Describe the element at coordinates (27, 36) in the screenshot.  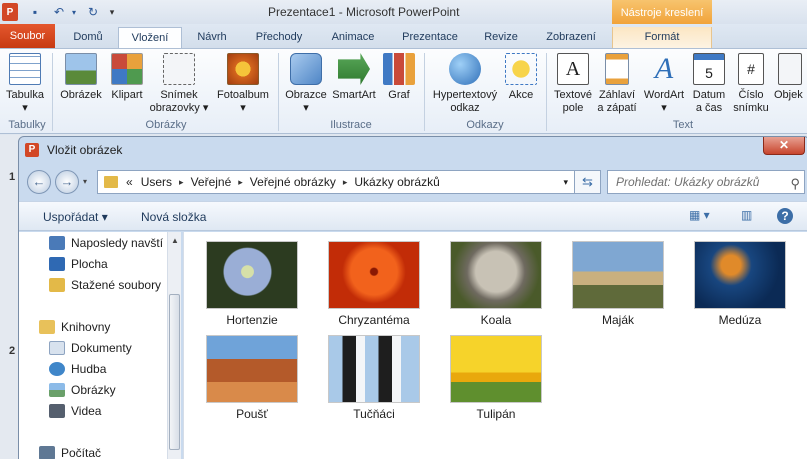
I see `tab-file: Soubor` at that location.